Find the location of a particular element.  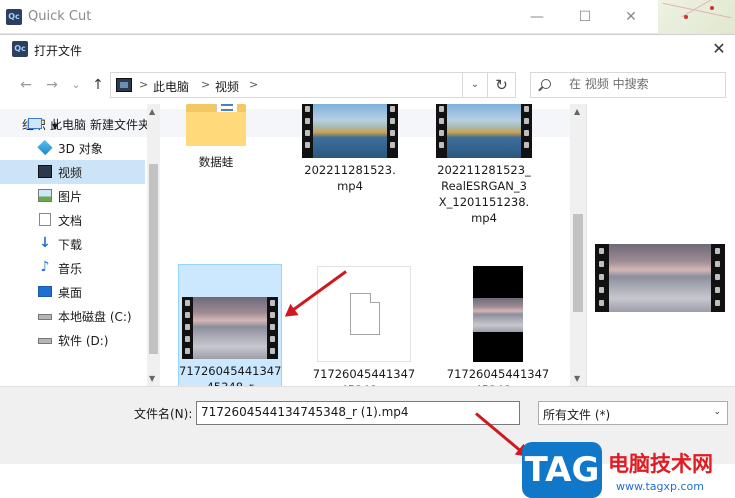

navigation-bar: ← → ⌄ ↑ > 此电脑 > 视频 > ⌄ ↻ is located at coordinates (367, 85).